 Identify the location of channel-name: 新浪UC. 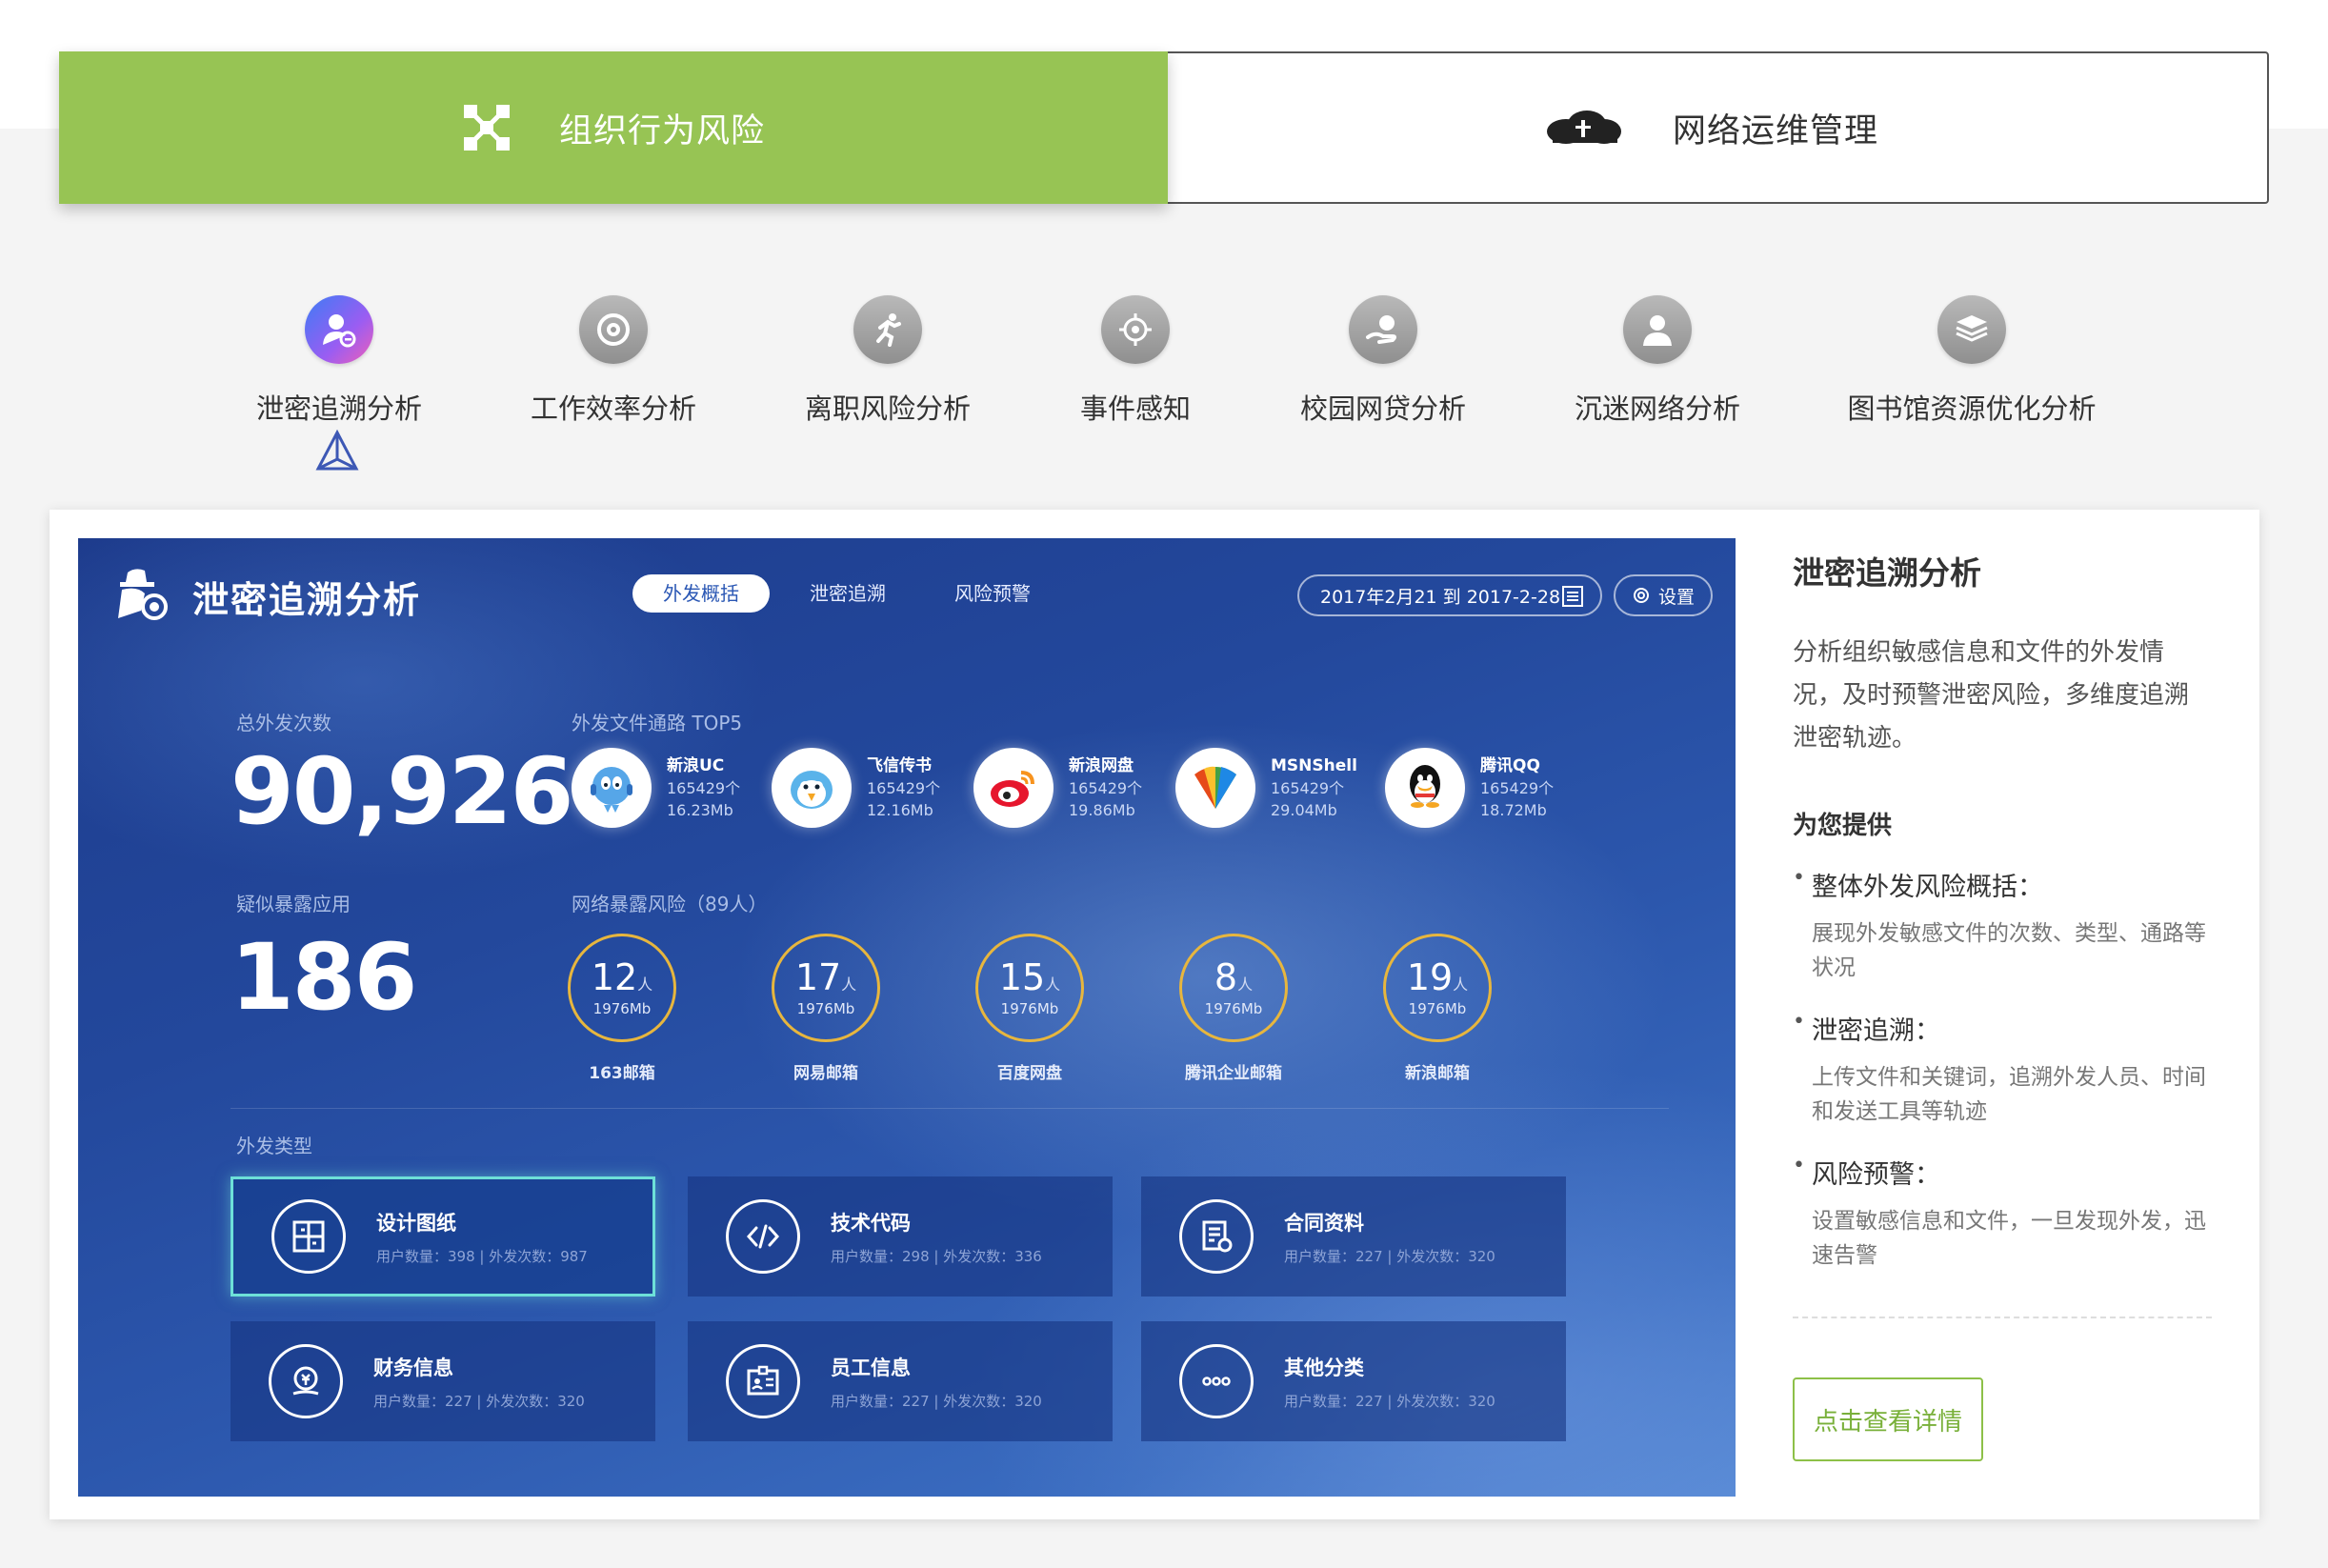
(696, 765).